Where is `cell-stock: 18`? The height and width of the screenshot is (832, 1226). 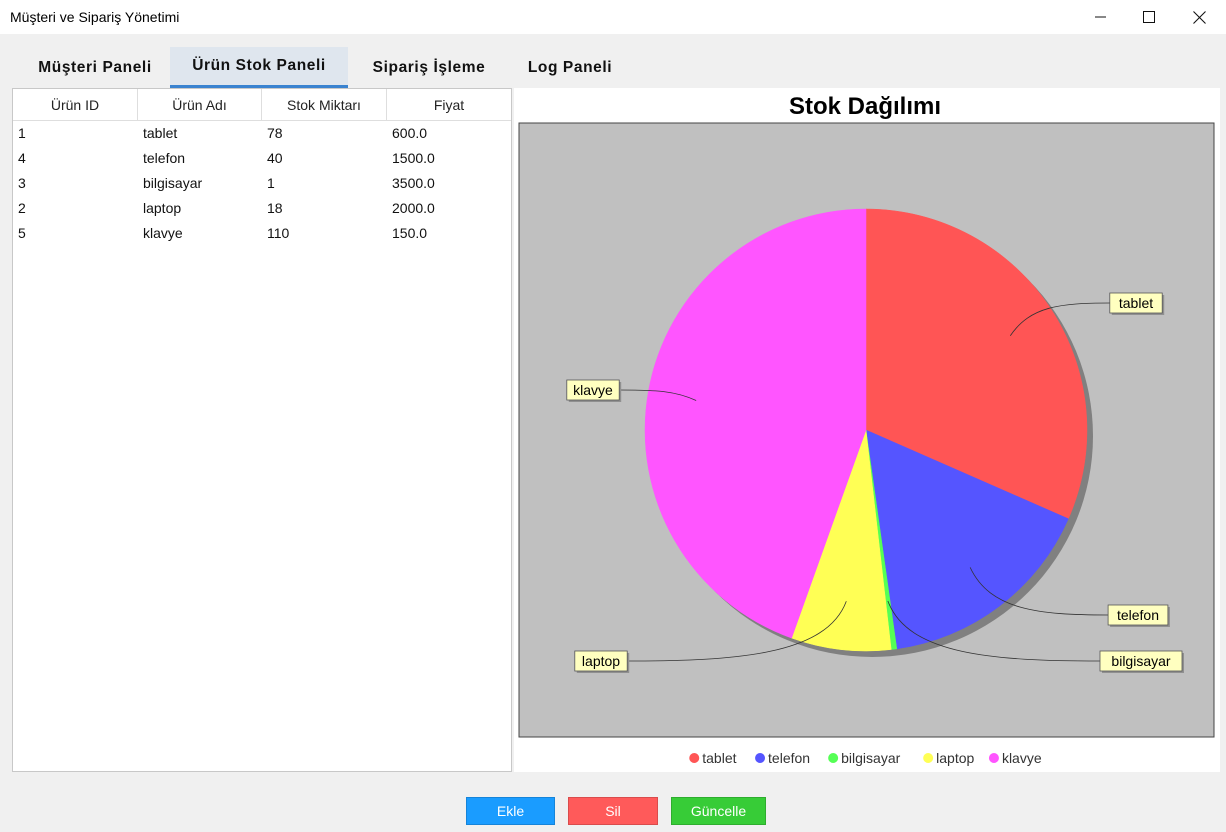 cell-stock: 18 is located at coordinates (324, 208).